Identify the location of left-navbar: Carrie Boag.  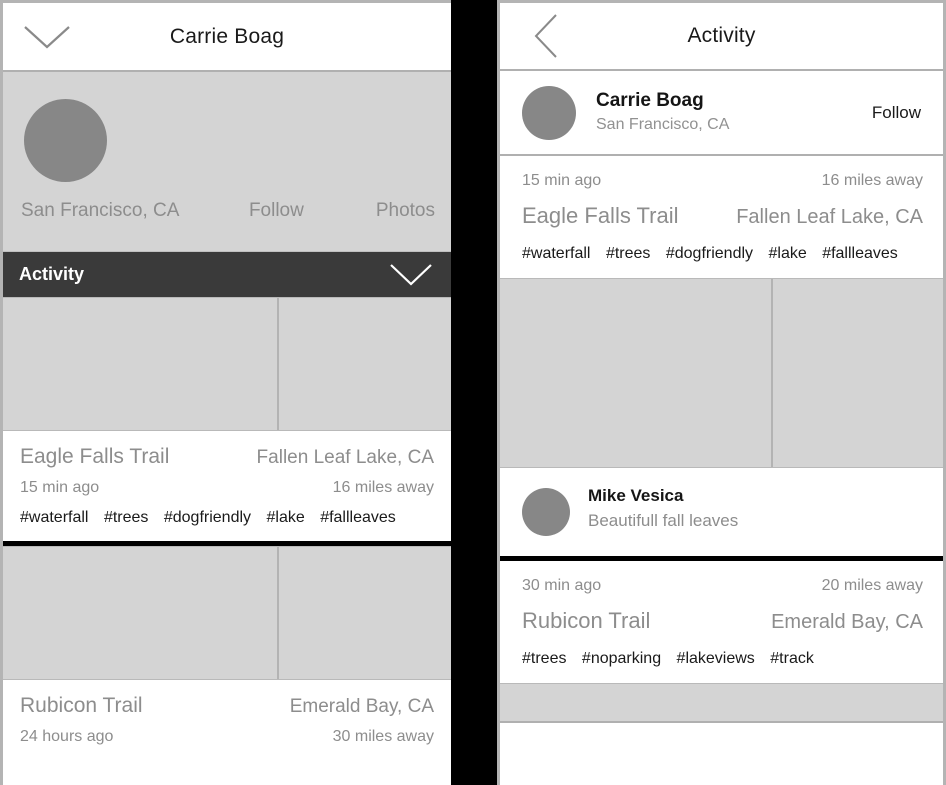
(227, 37).